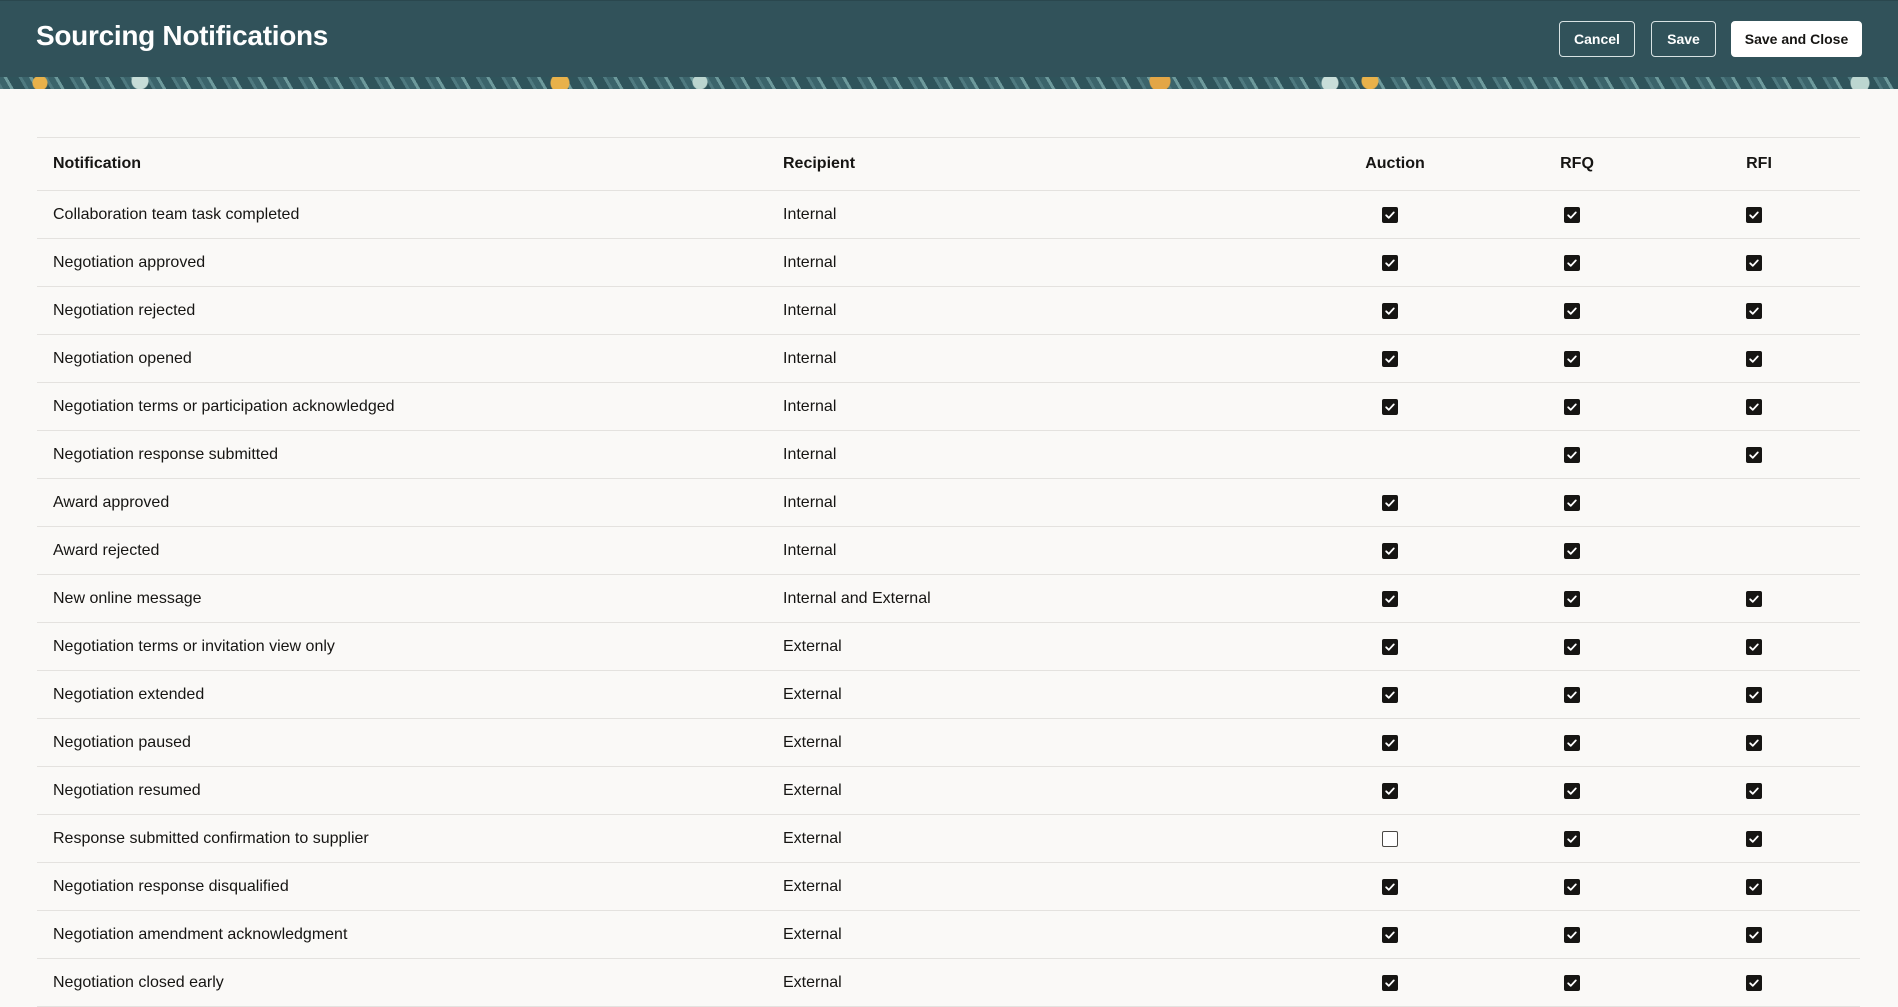 The width and height of the screenshot is (1898, 1007). What do you see at coordinates (948, 599) in the screenshot?
I see `table-row: New online message Internal and External` at bounding box center [948, 599].